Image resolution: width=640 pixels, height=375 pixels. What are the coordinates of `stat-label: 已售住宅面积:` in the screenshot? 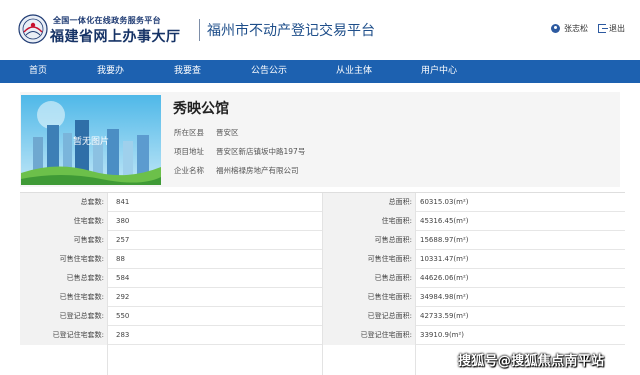 It's located at (368, 297).